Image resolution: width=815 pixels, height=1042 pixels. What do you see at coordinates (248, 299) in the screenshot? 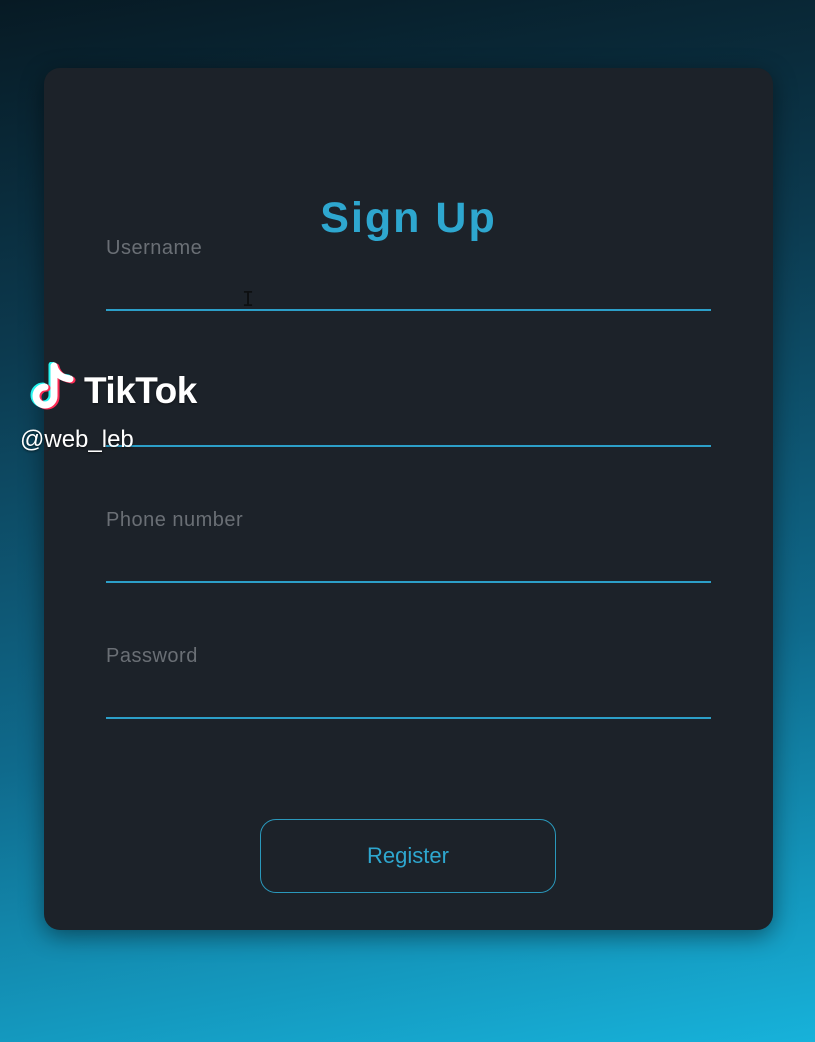
I see `text-cursor-icon: I` at bounding box center [248, 299].